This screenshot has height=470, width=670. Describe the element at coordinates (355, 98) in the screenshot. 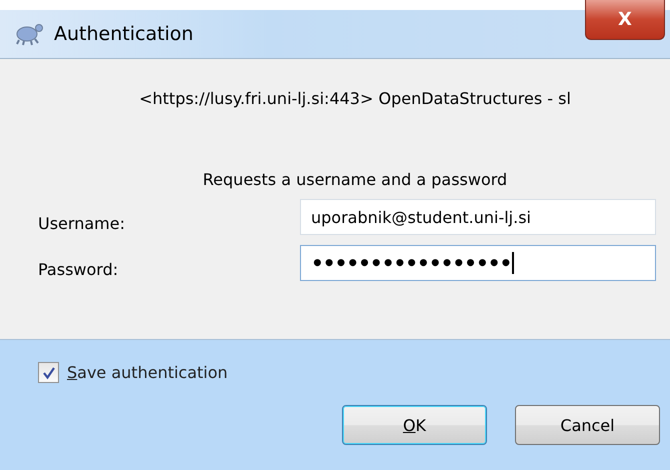

I see `realm-text: <https://lusy.fri.uni-lj.si:443> OpenDataStructures - sl` at that location.